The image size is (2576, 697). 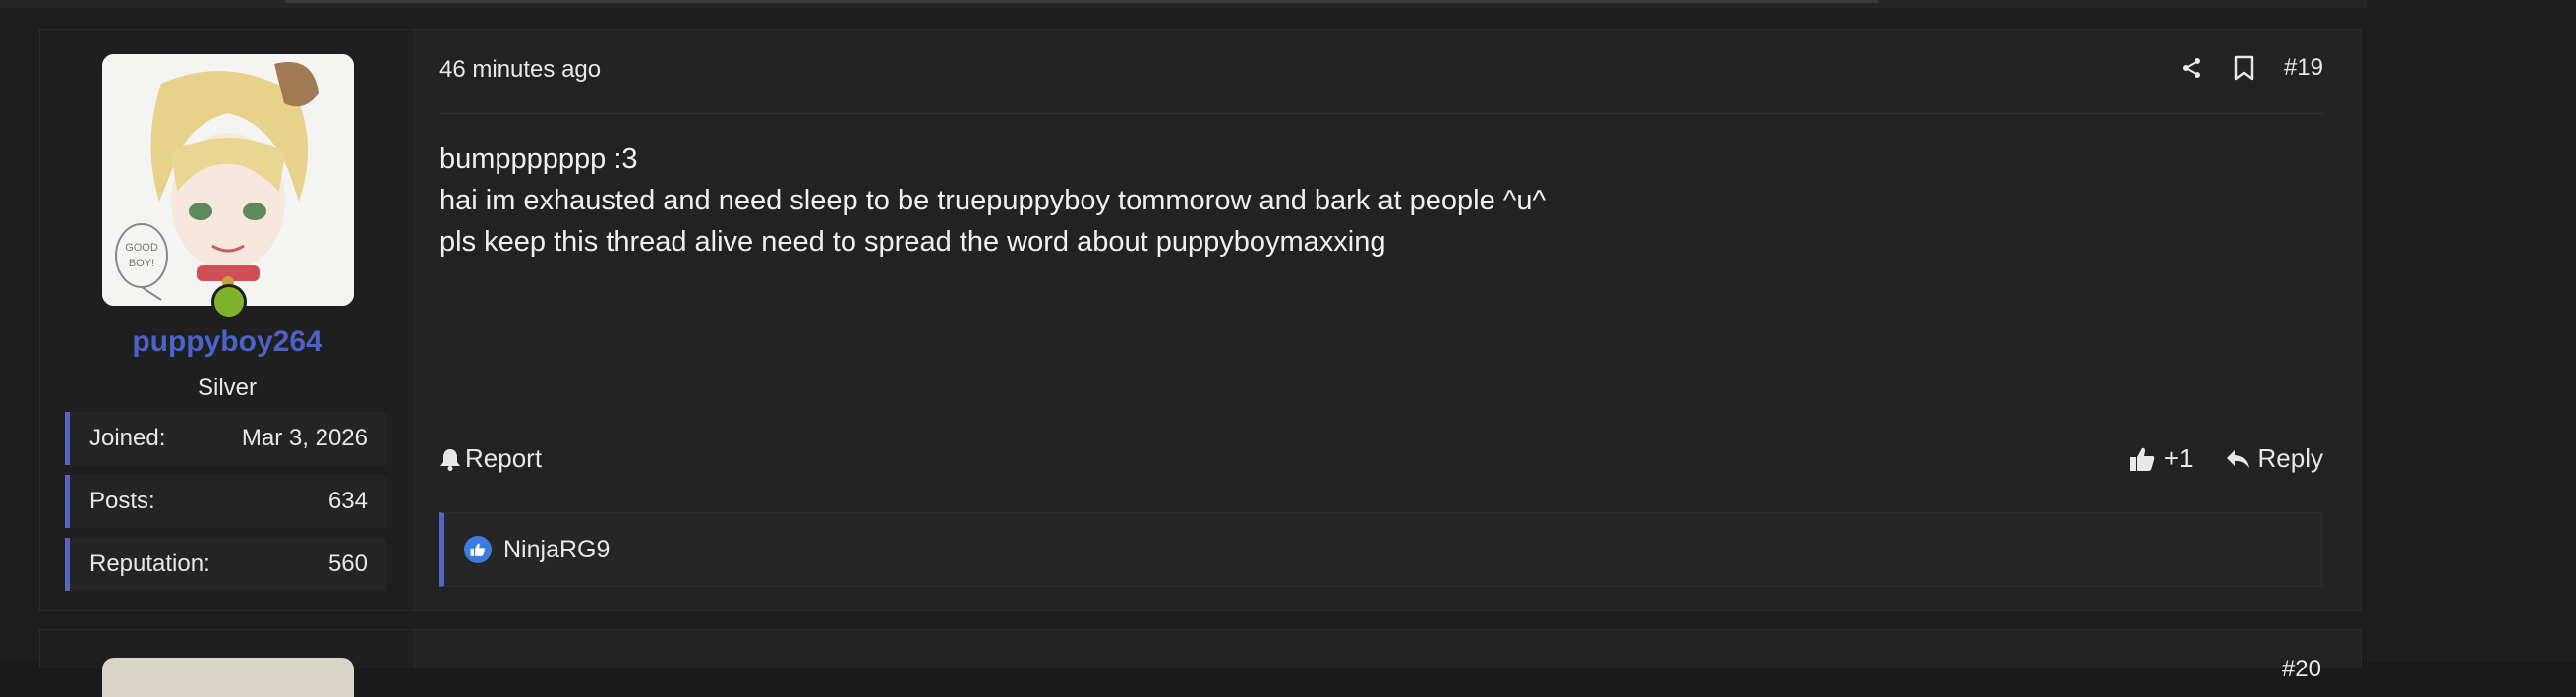 I want to click on stat-value: Mar 3, 2026, so click(x=304, y=438).